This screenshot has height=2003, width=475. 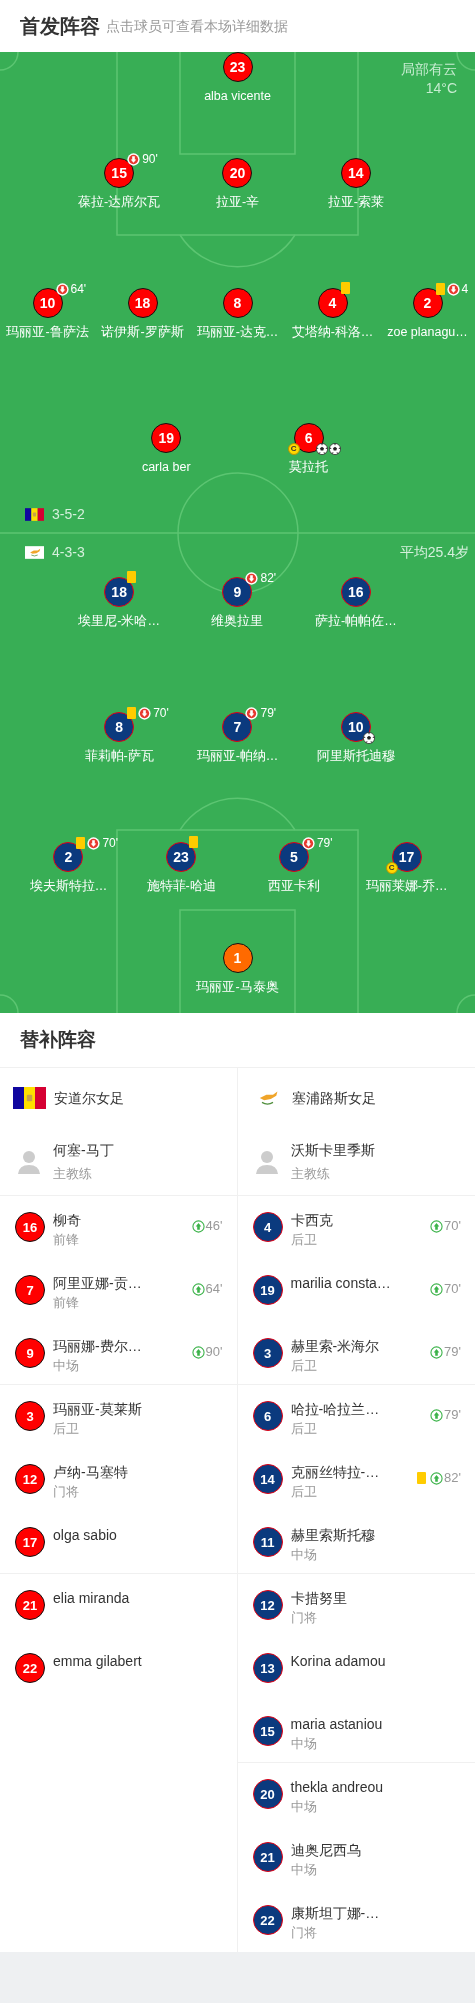 What do you see at coordinates (452, 1478) in the screenshot?
I see `substitution-minute: 82'` at bounding box center [452, 1478].